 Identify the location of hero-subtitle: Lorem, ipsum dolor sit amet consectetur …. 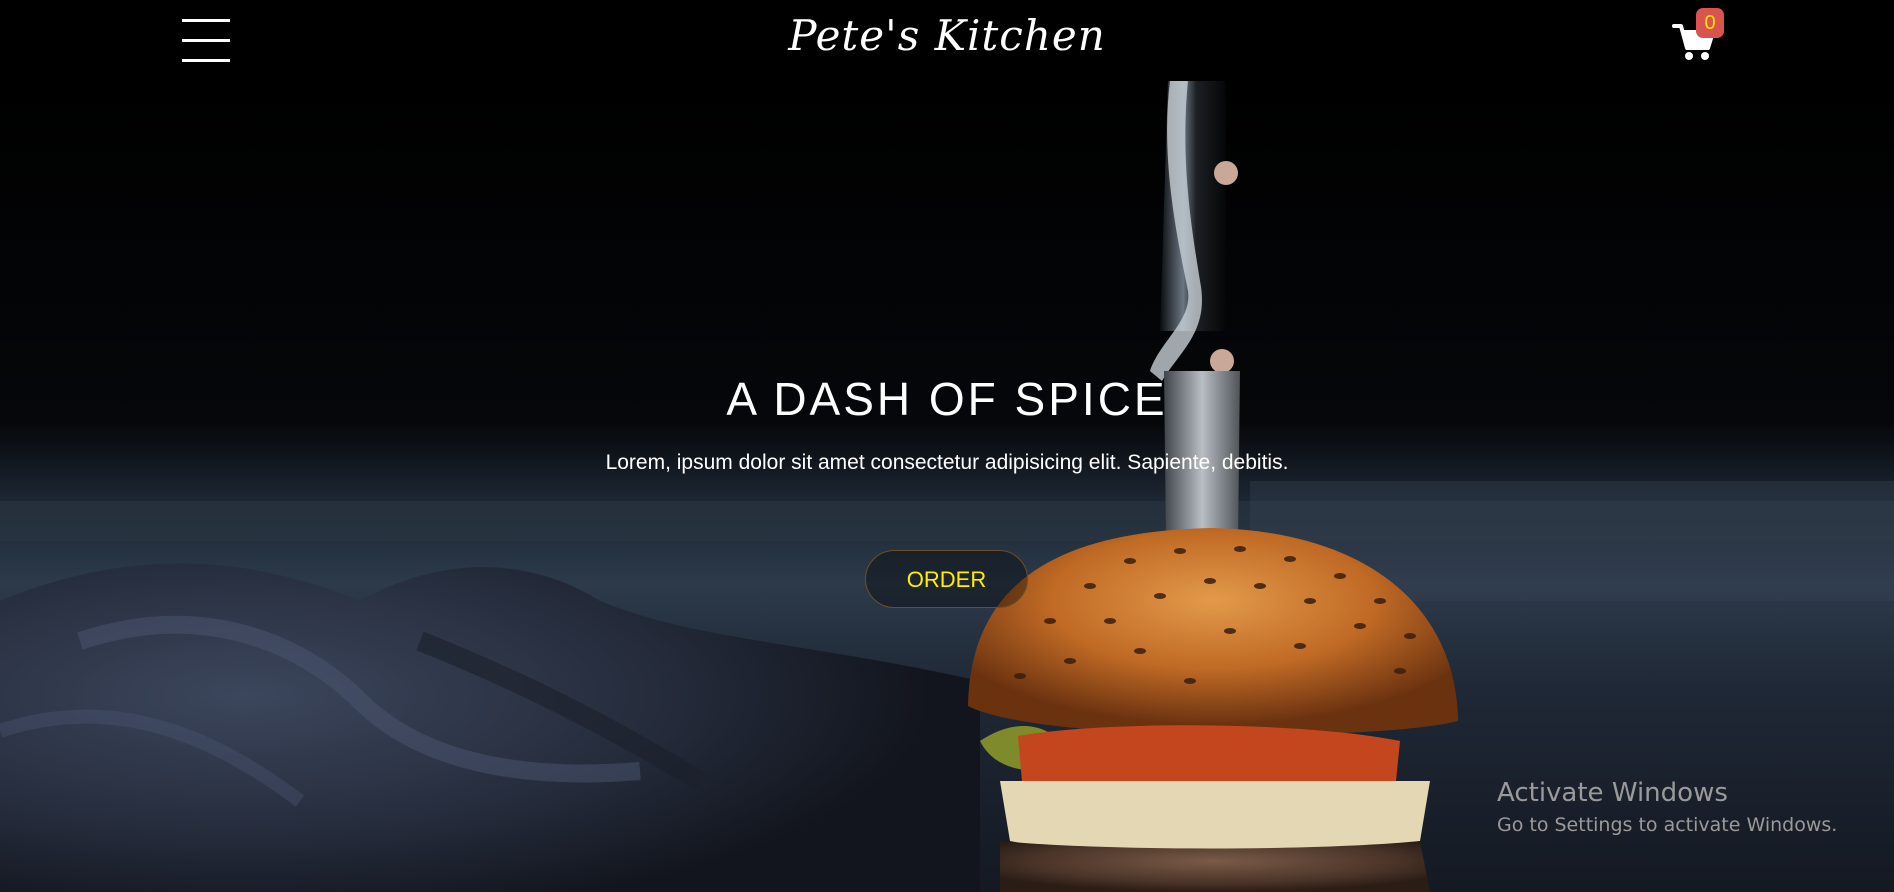
(947, 462).